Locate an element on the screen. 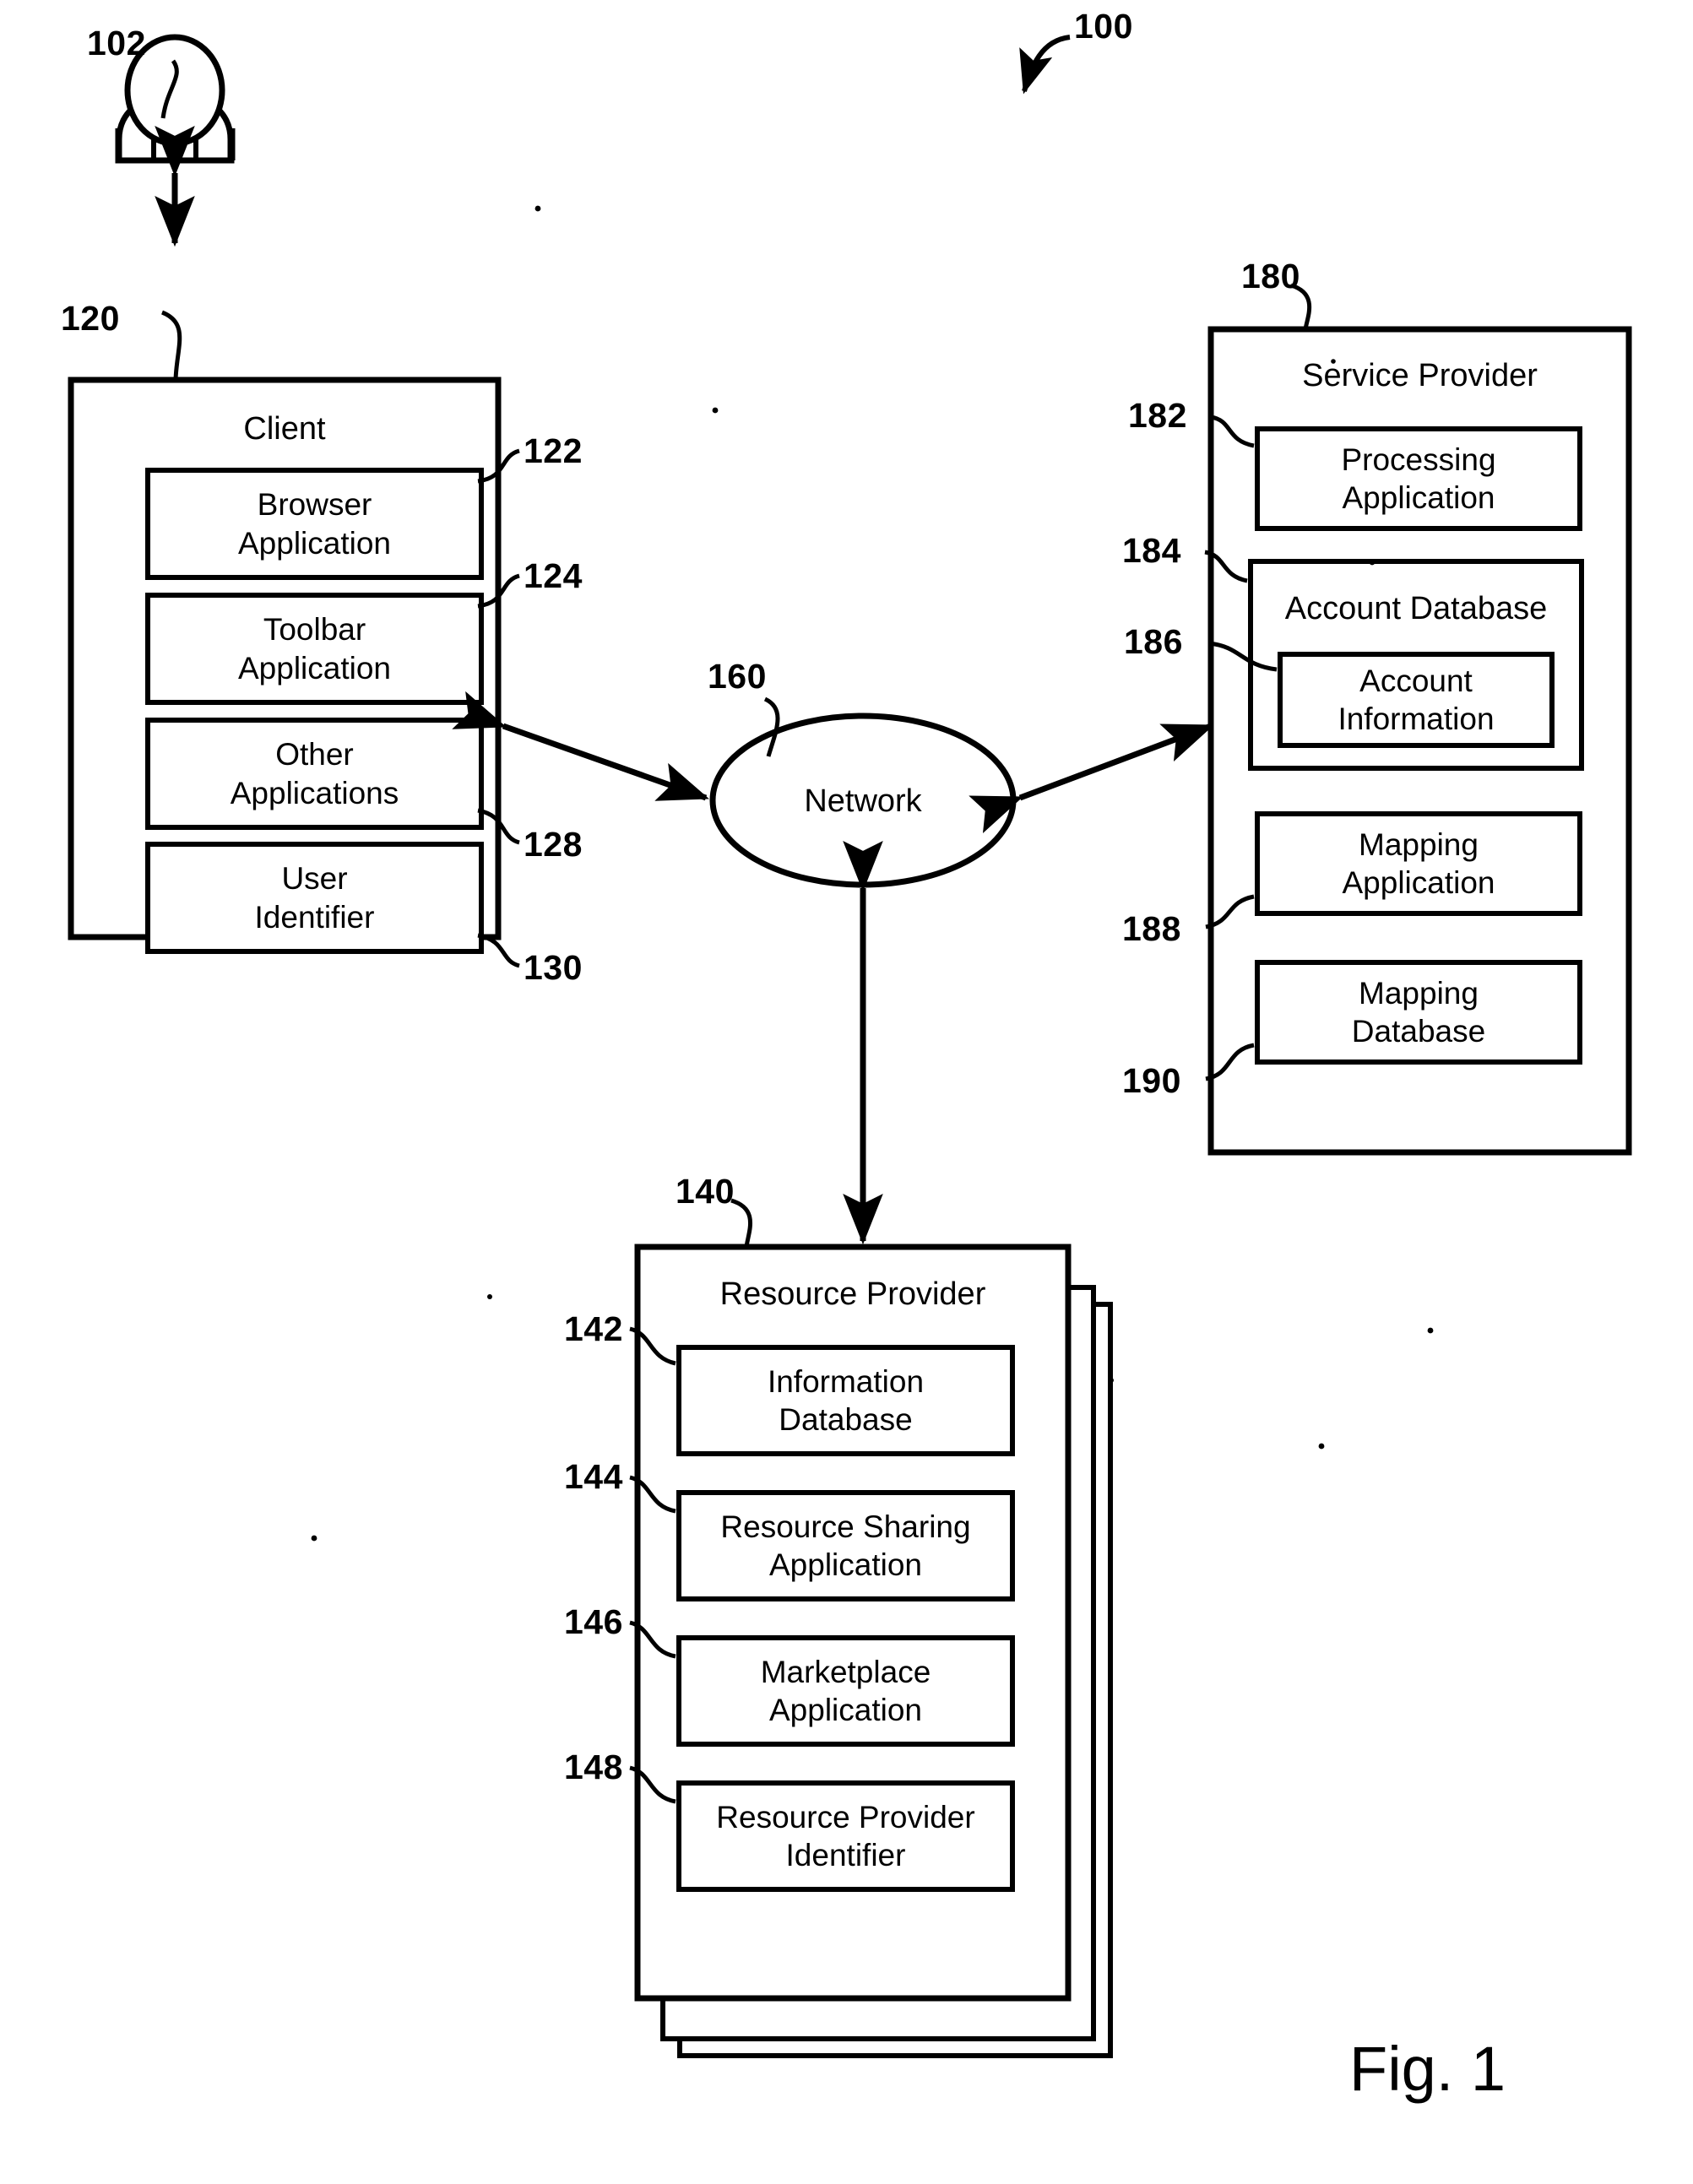  sp-account-info-line2: Information is located at coordinates (1416, 719).